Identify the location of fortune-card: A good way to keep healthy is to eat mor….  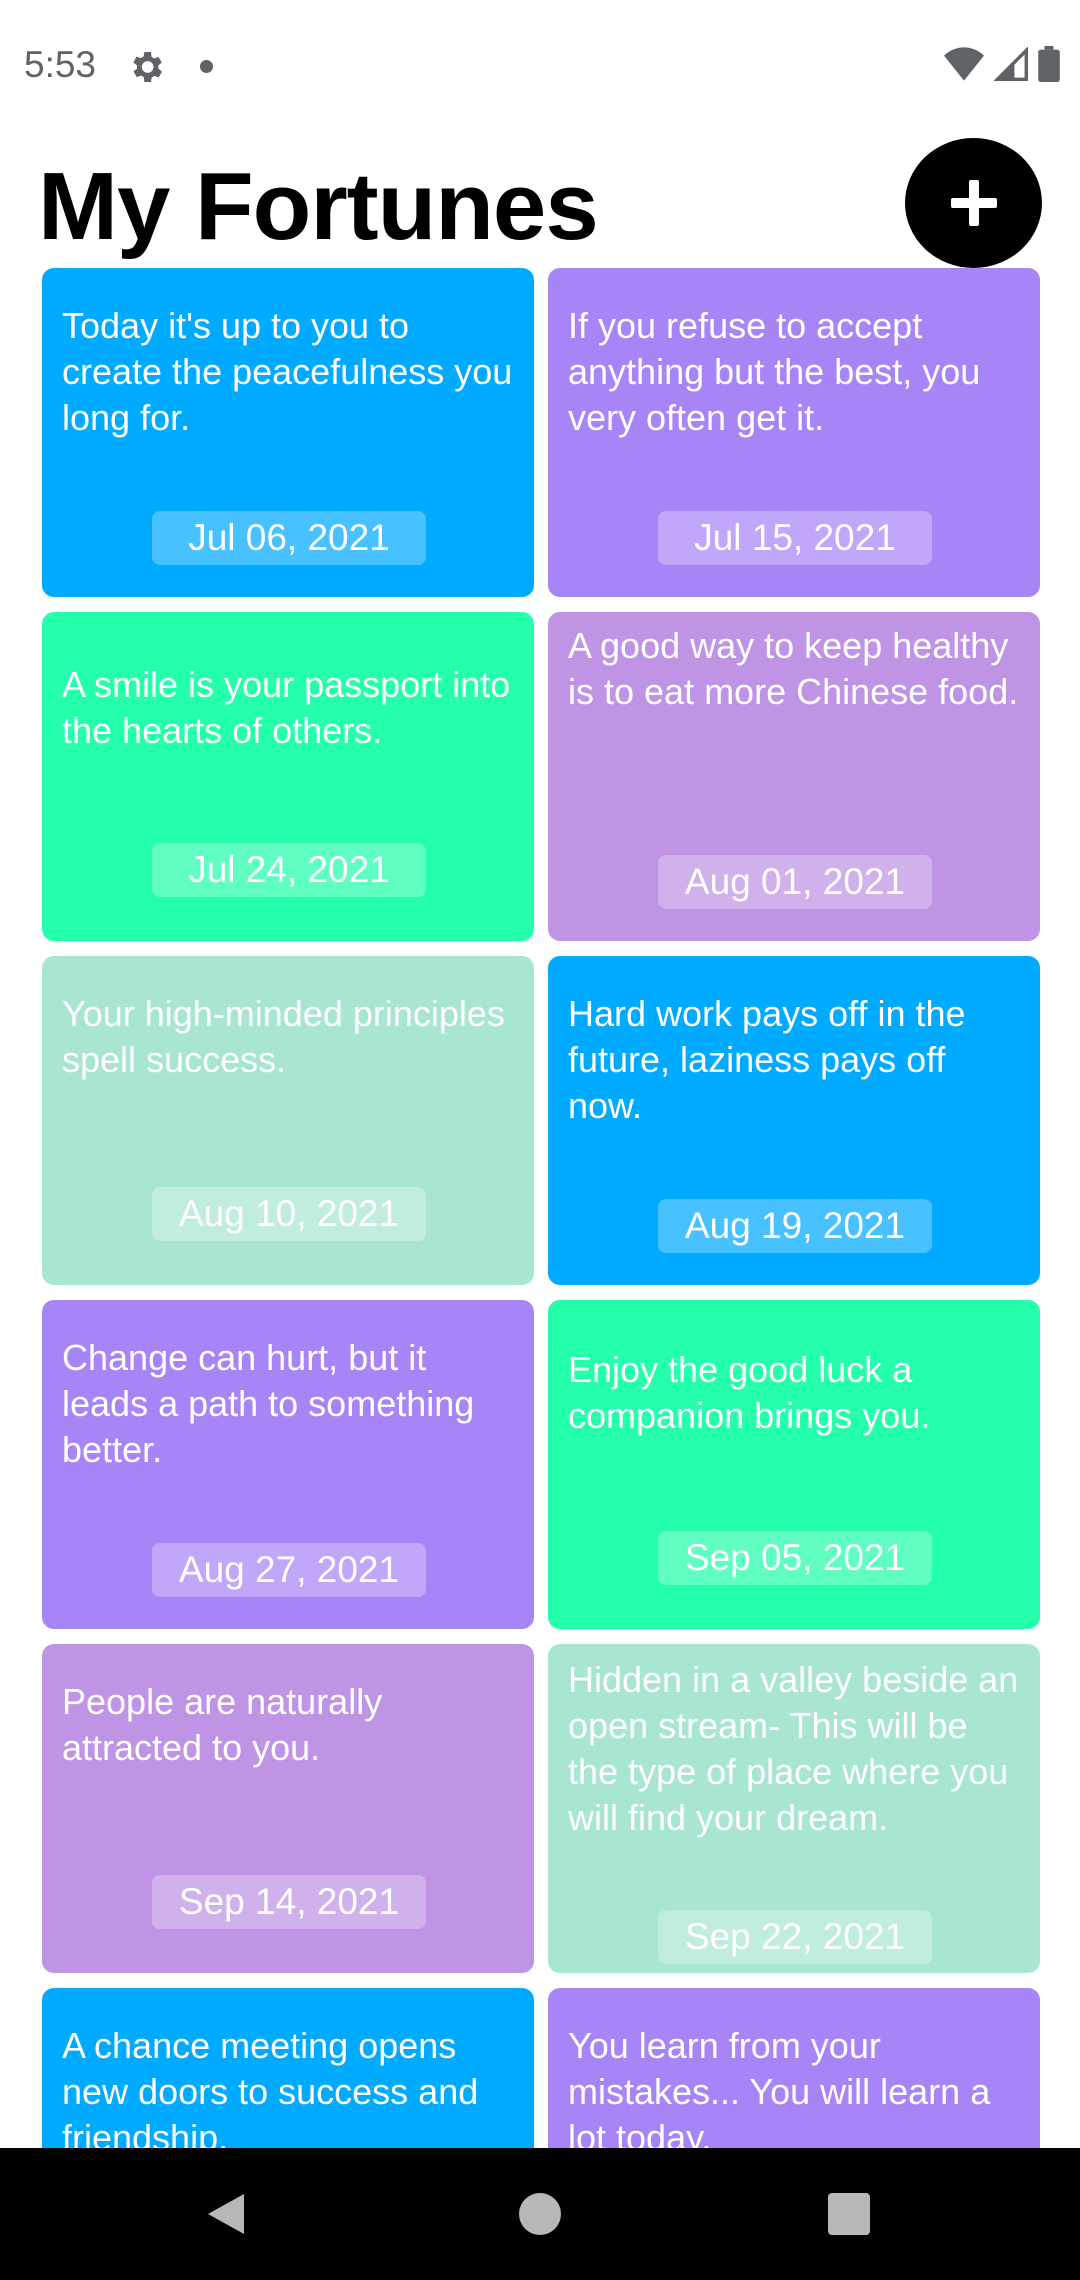
(794, 776).